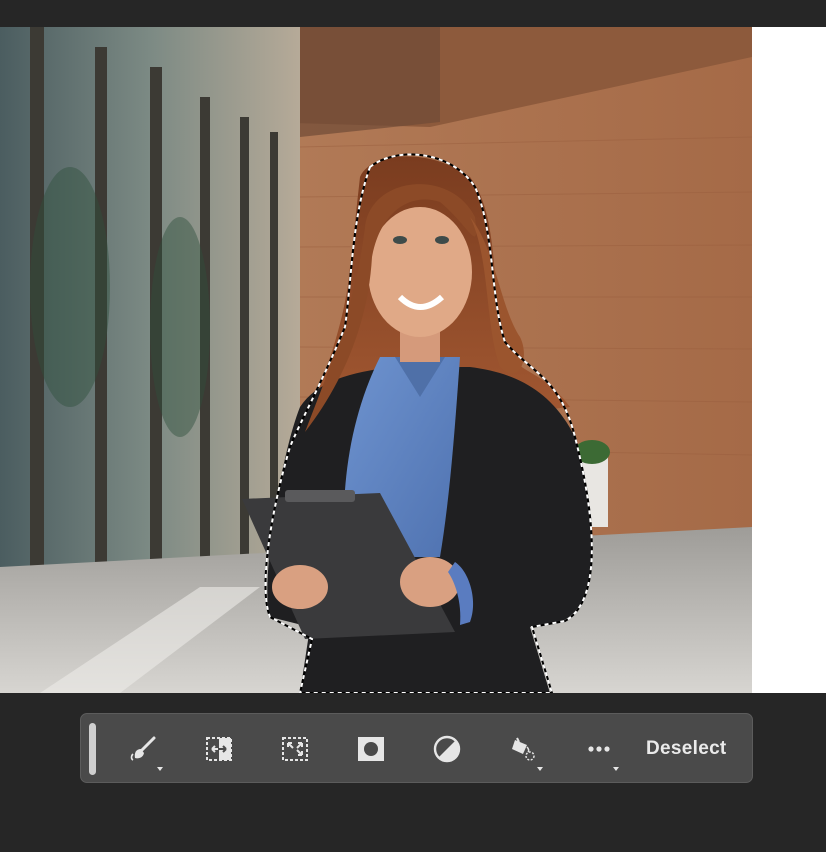 The height and width of the screenshot is (852, 826). What do you see at coordinates (413, 13) in the screenshot?
I see `top-strip` at bounding box center [413, 13].